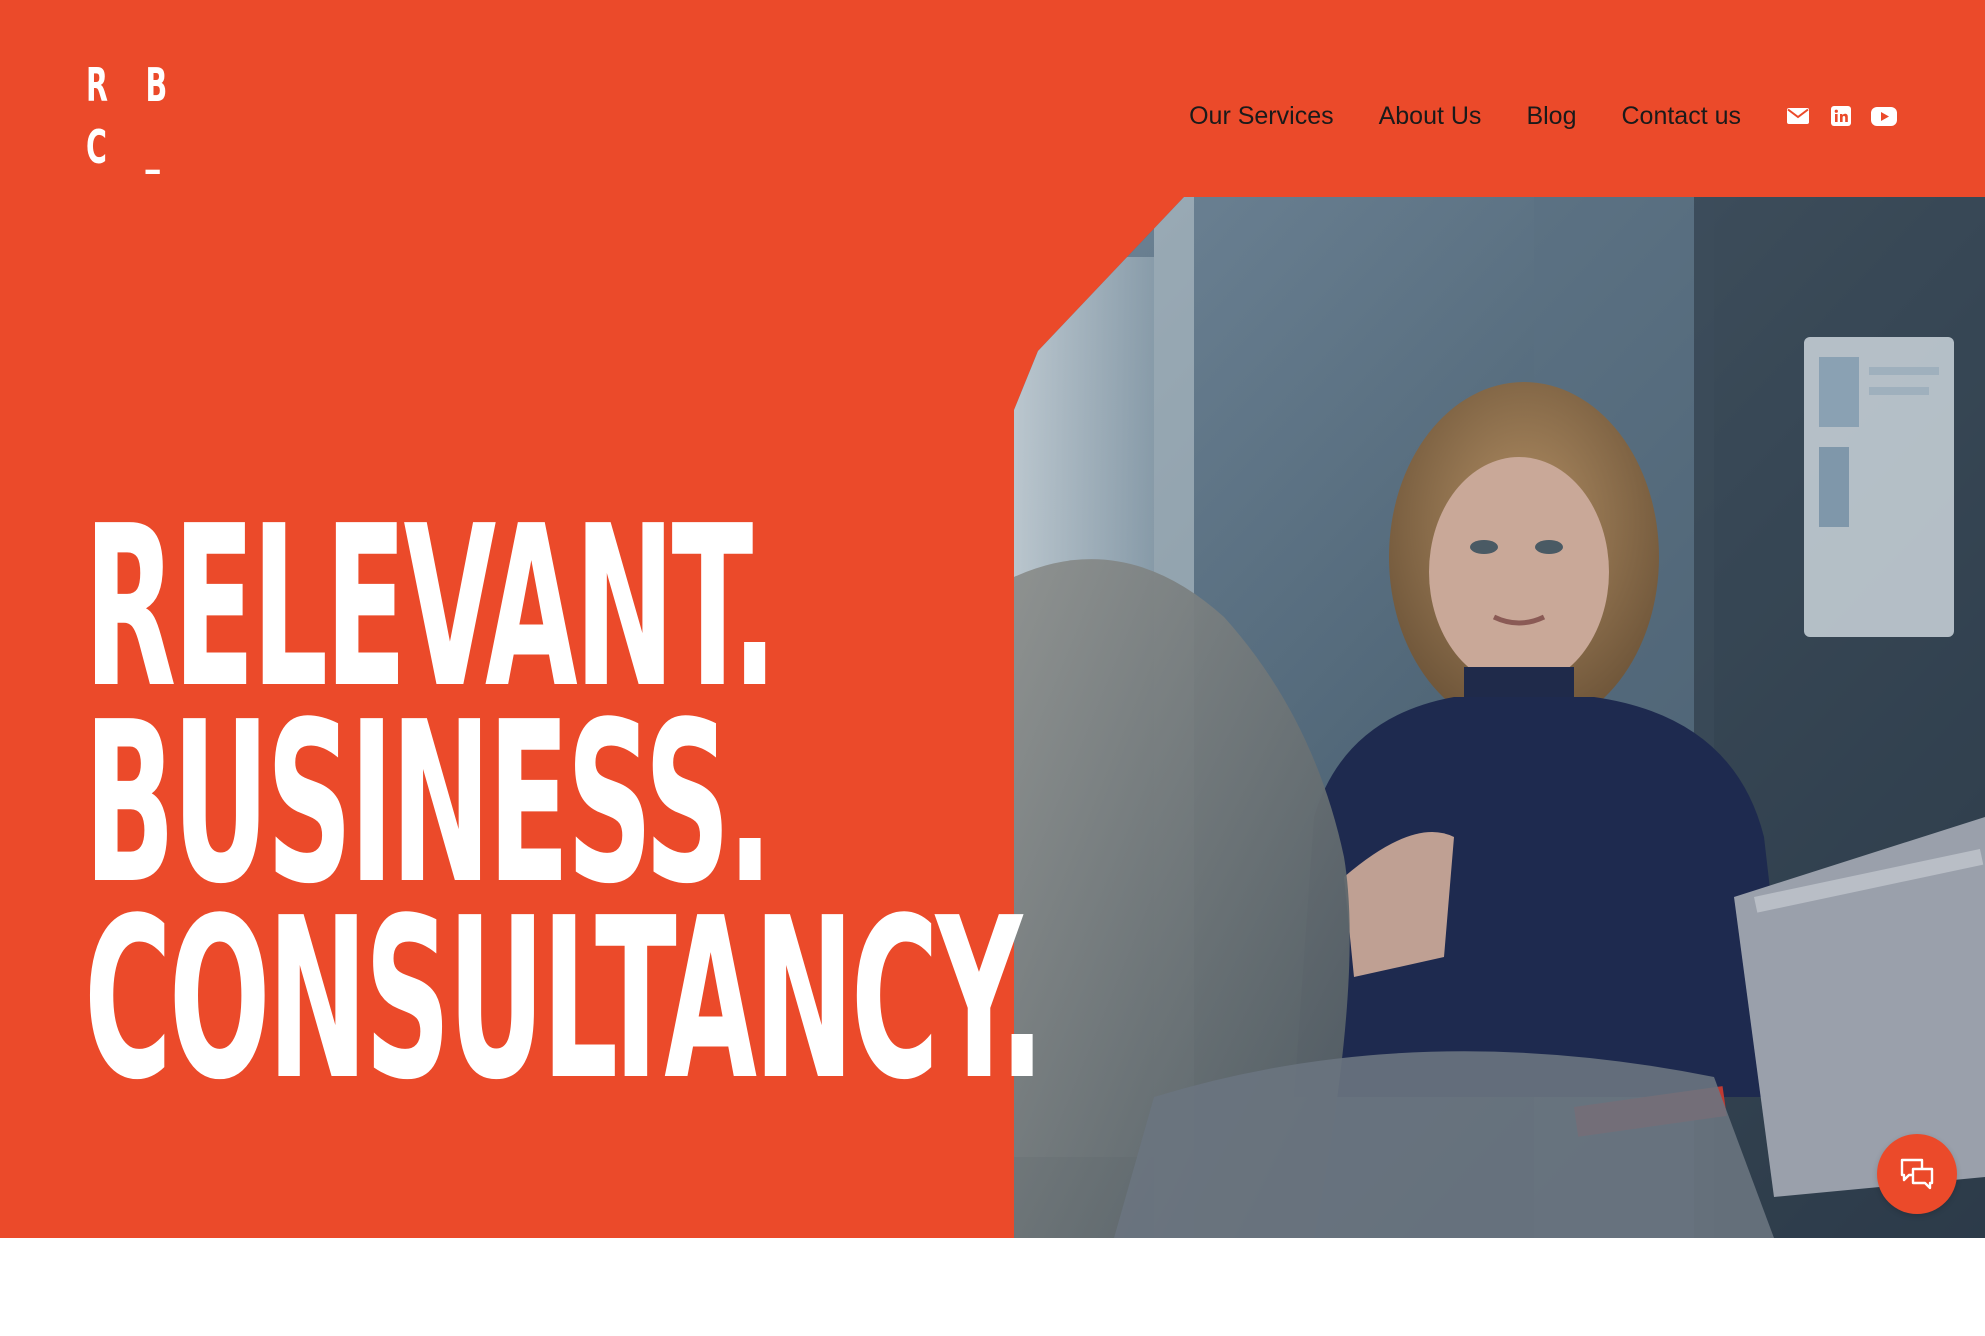  What do you see at coordinates (1681, 116) in the screenshot?
I see `nav-contact-us: Contact us` at bounding box center [1681, 116].